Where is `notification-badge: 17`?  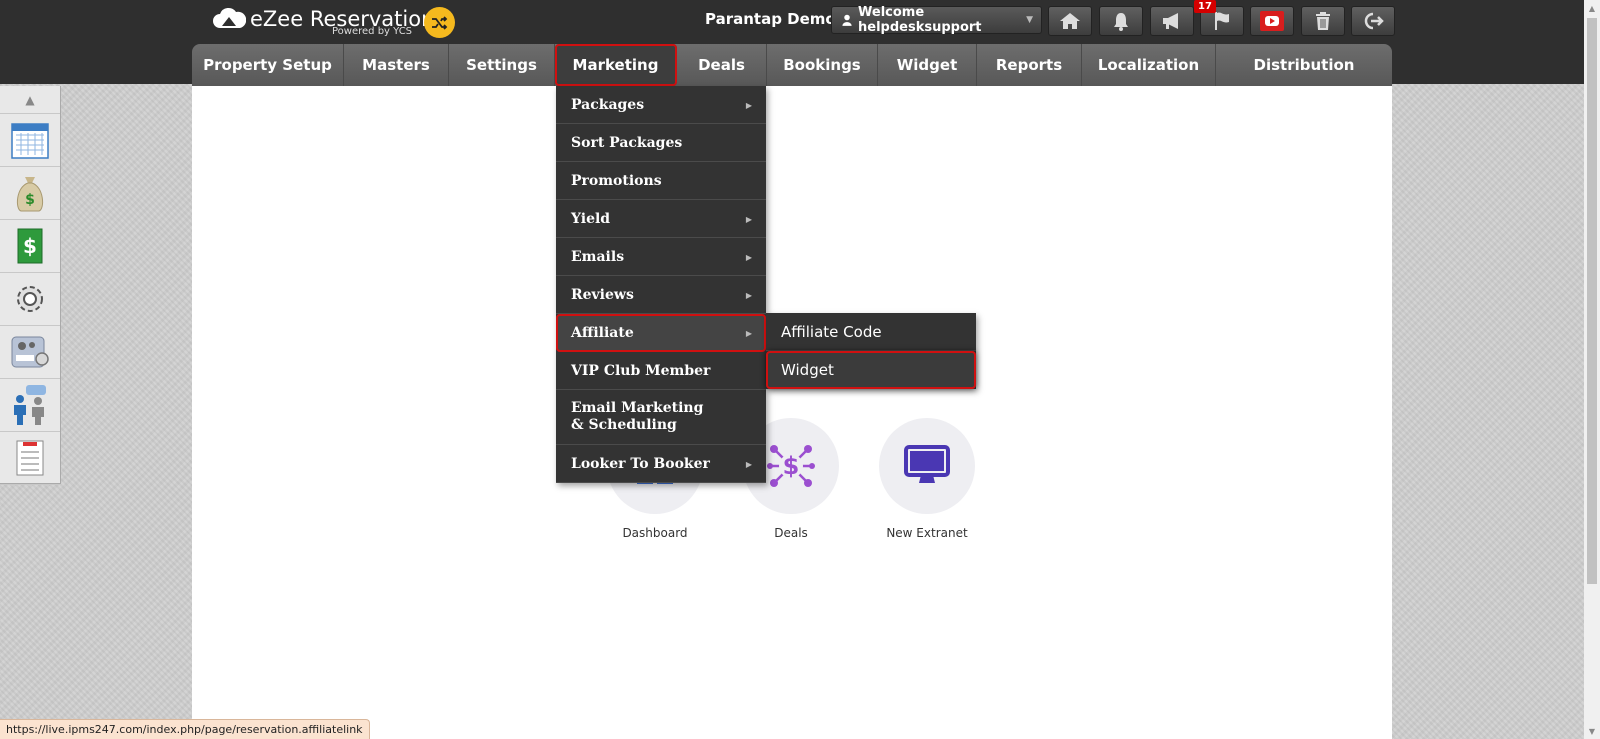 notification-badge: 17 is located at coordinates (1205, 6).